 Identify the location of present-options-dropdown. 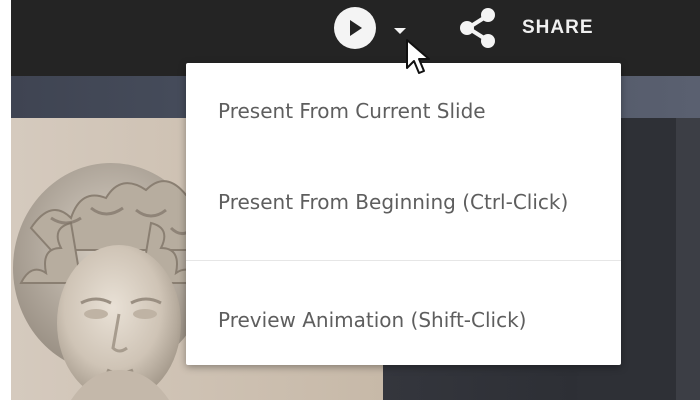
(400, 28).